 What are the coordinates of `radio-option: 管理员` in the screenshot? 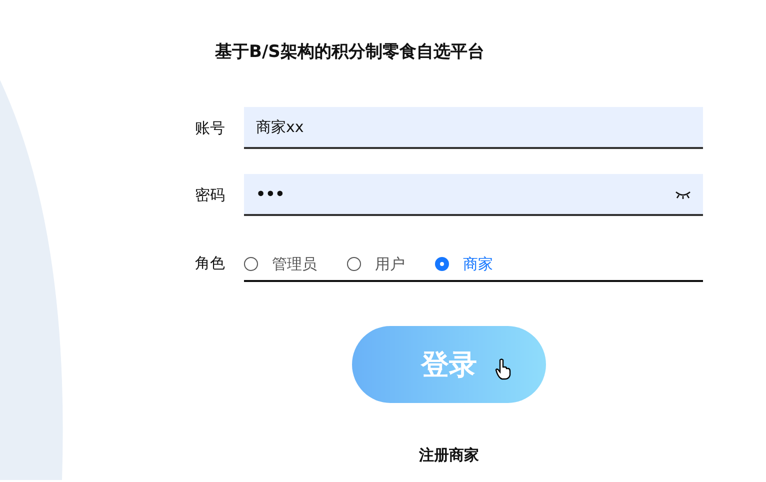 It's located at (280, 264).